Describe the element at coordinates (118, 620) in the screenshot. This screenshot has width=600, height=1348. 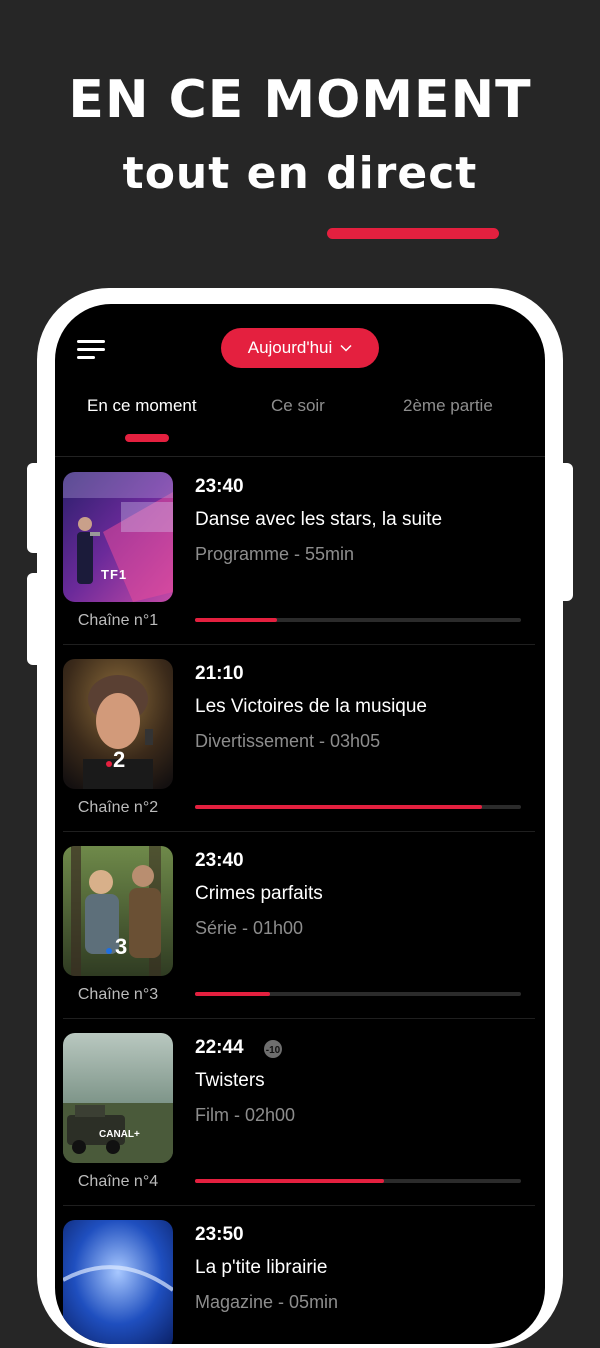
I see `channel-label: Chaîne n°1` at that location.